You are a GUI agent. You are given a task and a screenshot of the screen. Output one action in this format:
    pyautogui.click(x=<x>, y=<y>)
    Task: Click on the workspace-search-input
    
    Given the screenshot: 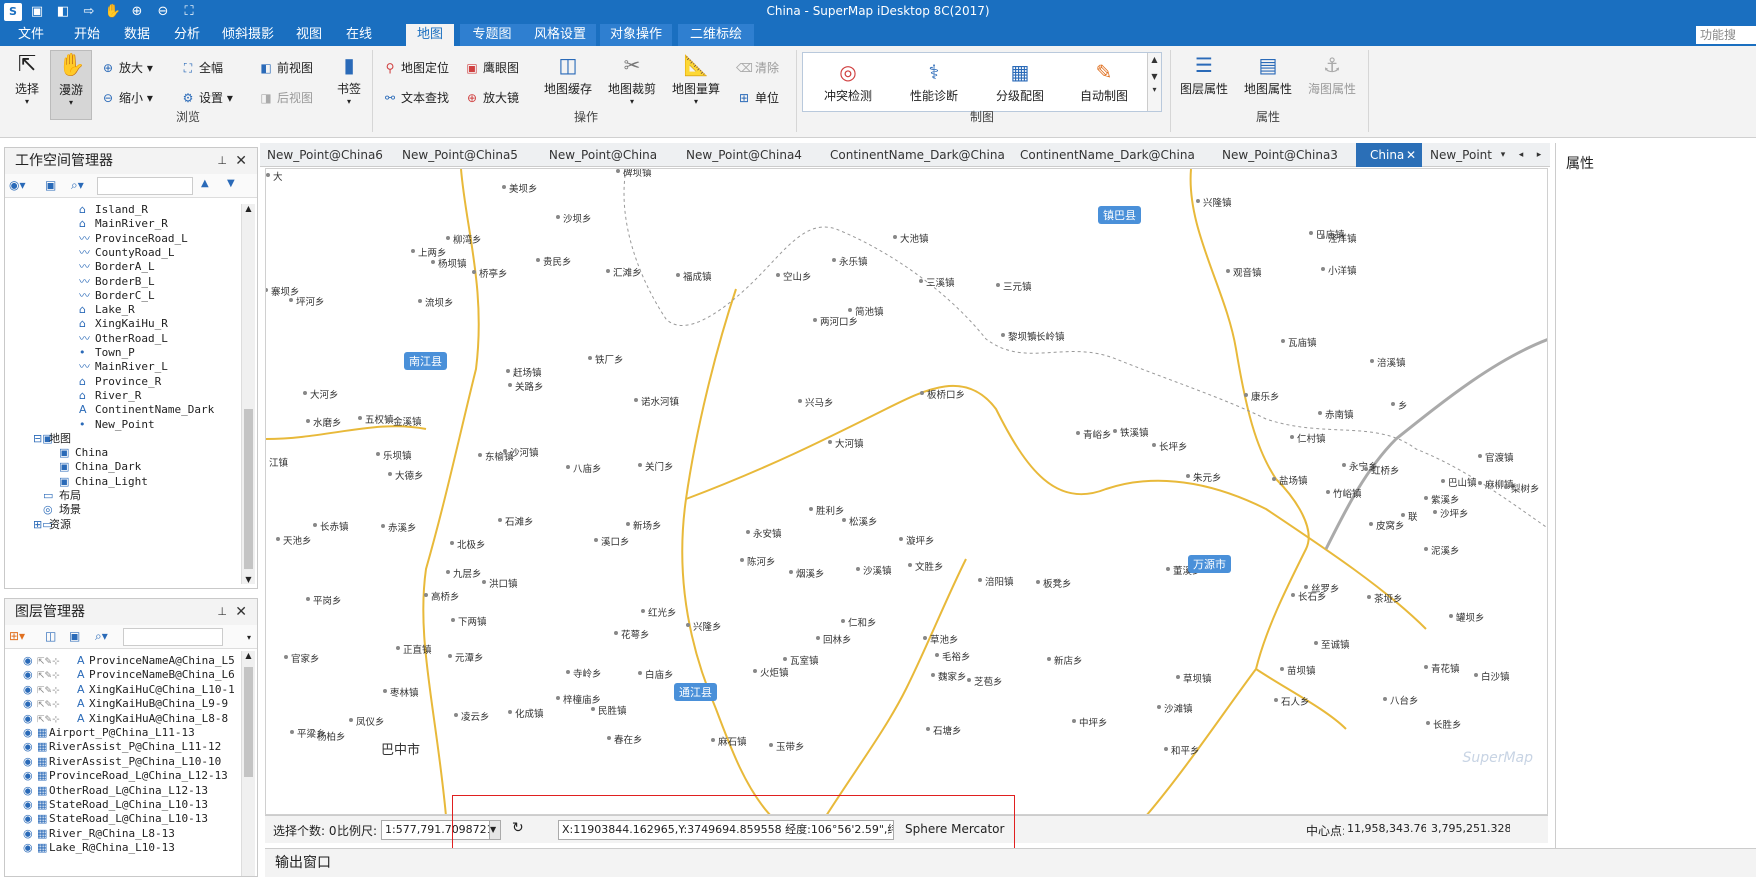 What is the action you would take?
    pyautogui.click(x=145, y=186)
    